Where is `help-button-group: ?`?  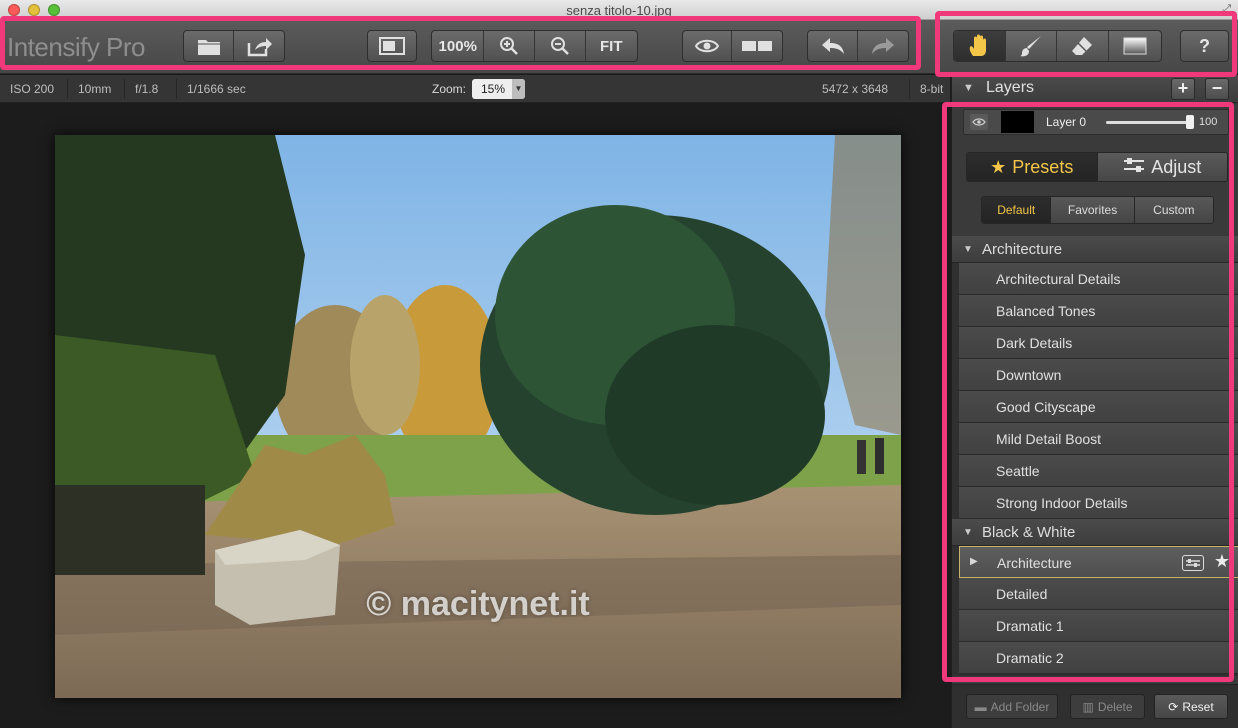
help-button-group: ? is located at coordinates (1204, 46).